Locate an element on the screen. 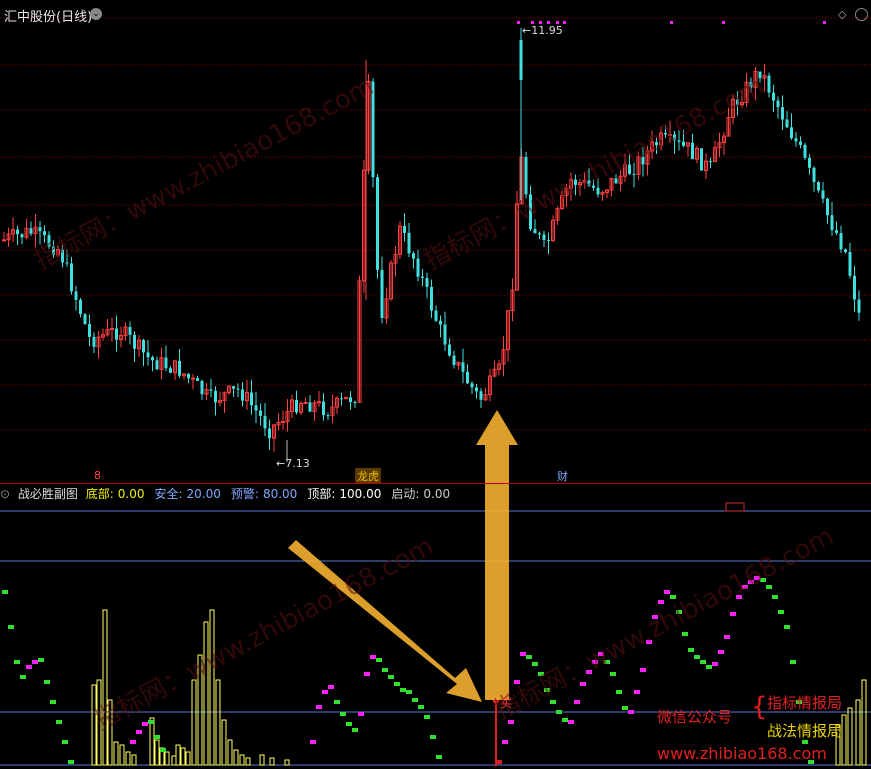  high-price-label: ←11.95 is located at coordinates (542, 30).